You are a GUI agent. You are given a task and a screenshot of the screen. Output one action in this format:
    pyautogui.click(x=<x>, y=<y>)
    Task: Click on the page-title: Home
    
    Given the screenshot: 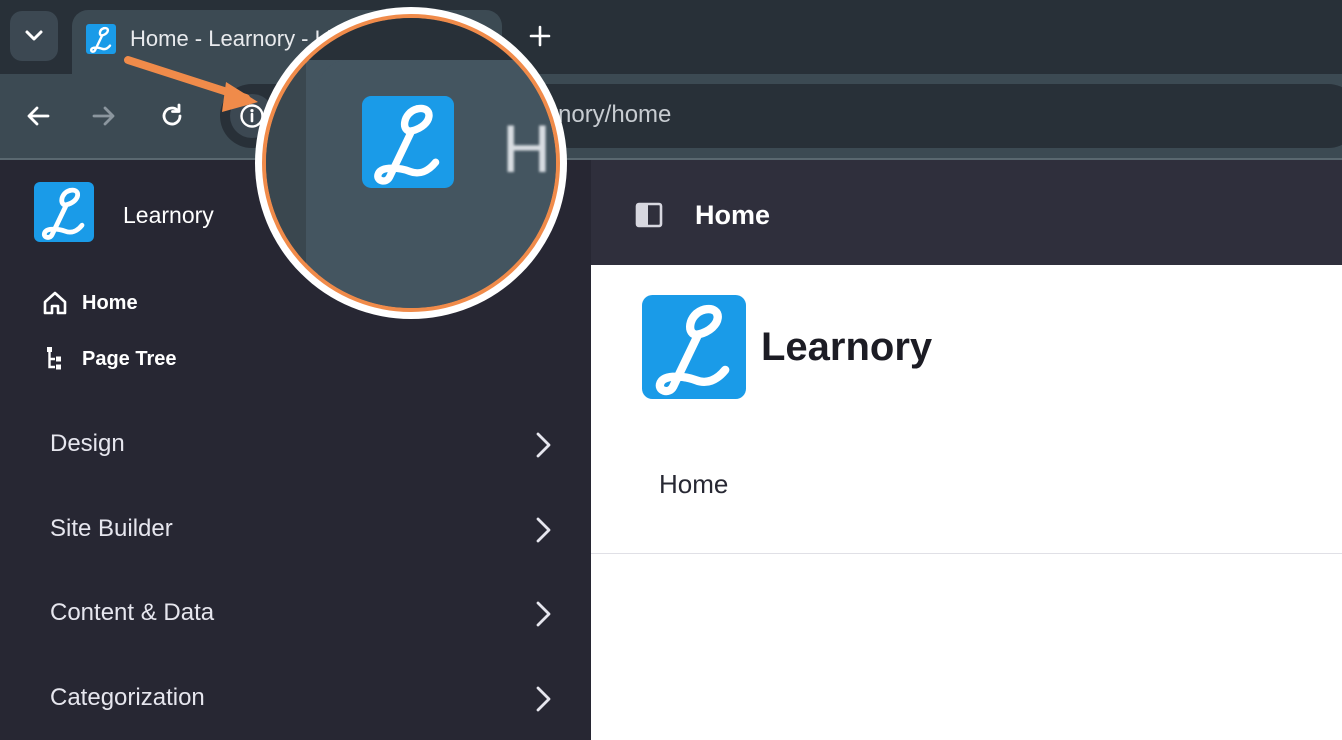 What is the action you would take?
    pyautogui.click(x=733, y=215)
    